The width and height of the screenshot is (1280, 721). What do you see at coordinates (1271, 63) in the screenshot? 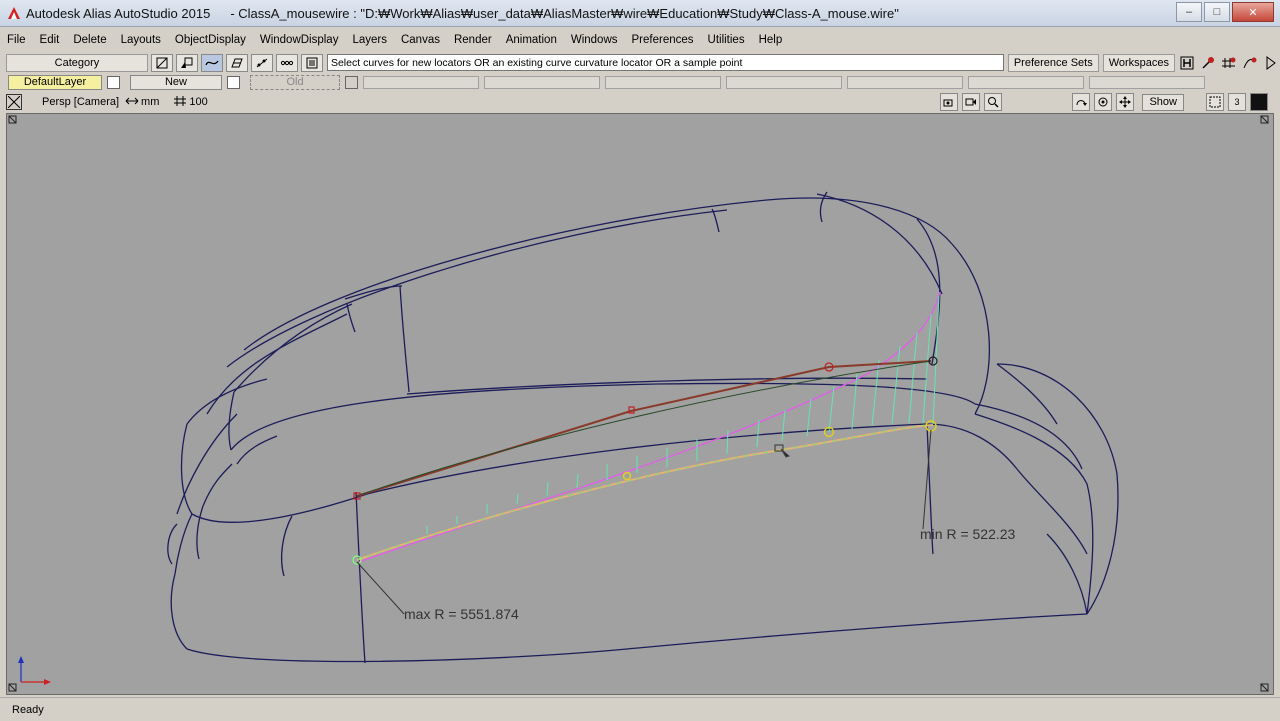
I see `expand-arrow-icon` at bounding box center [1271, 63].